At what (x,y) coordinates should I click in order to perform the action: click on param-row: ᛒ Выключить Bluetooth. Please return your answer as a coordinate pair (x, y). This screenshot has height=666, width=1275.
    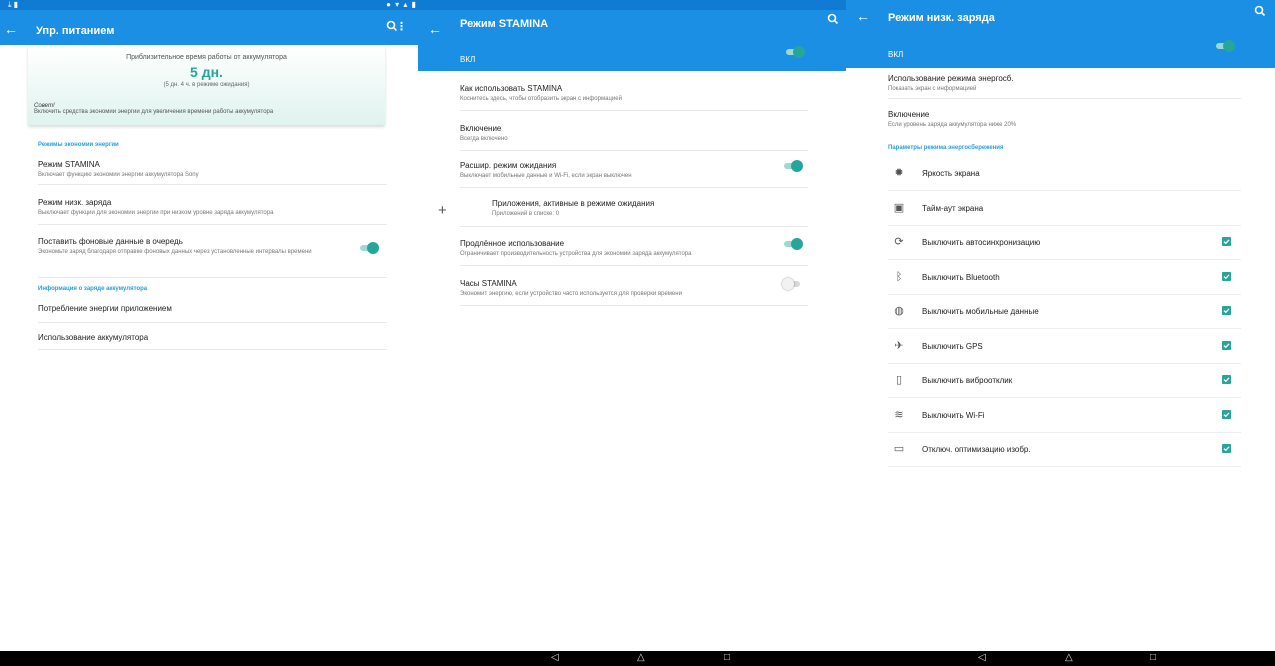
    Looking at the image, I should click on (1064, 277).